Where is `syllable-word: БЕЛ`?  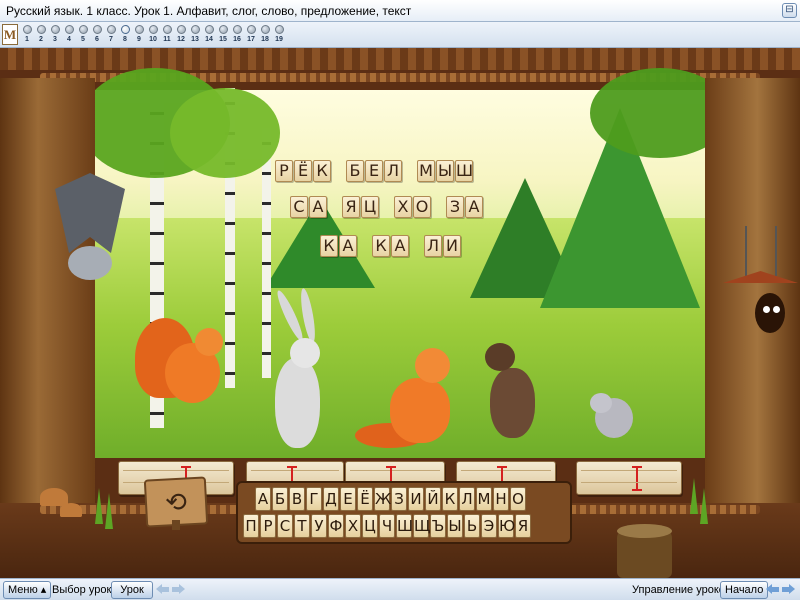
syllable-word: БЕЛ is located at coordinates (374, 171).